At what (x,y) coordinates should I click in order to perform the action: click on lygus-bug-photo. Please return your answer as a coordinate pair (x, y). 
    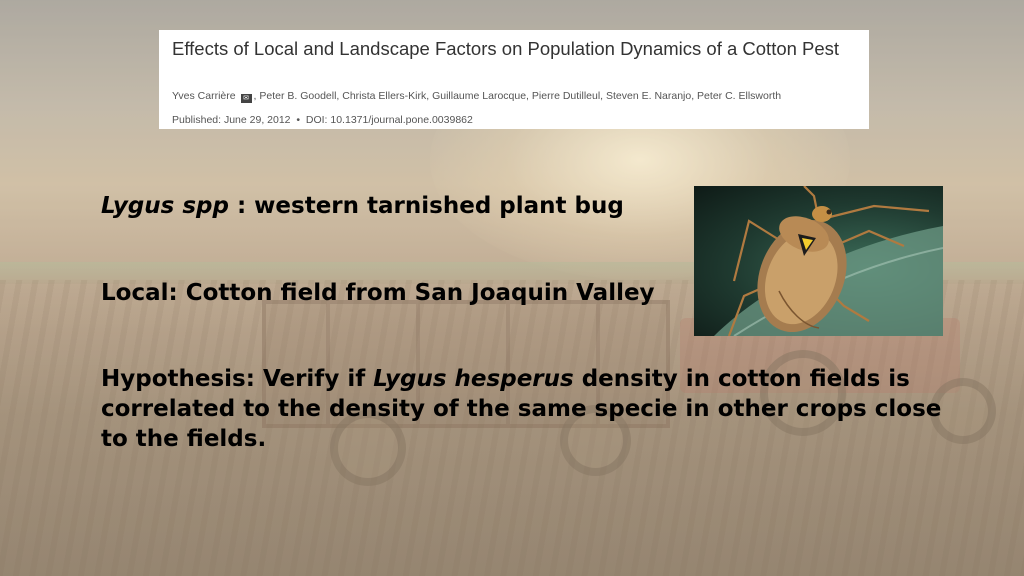
    Looking at the image, I should click on (818, 261).